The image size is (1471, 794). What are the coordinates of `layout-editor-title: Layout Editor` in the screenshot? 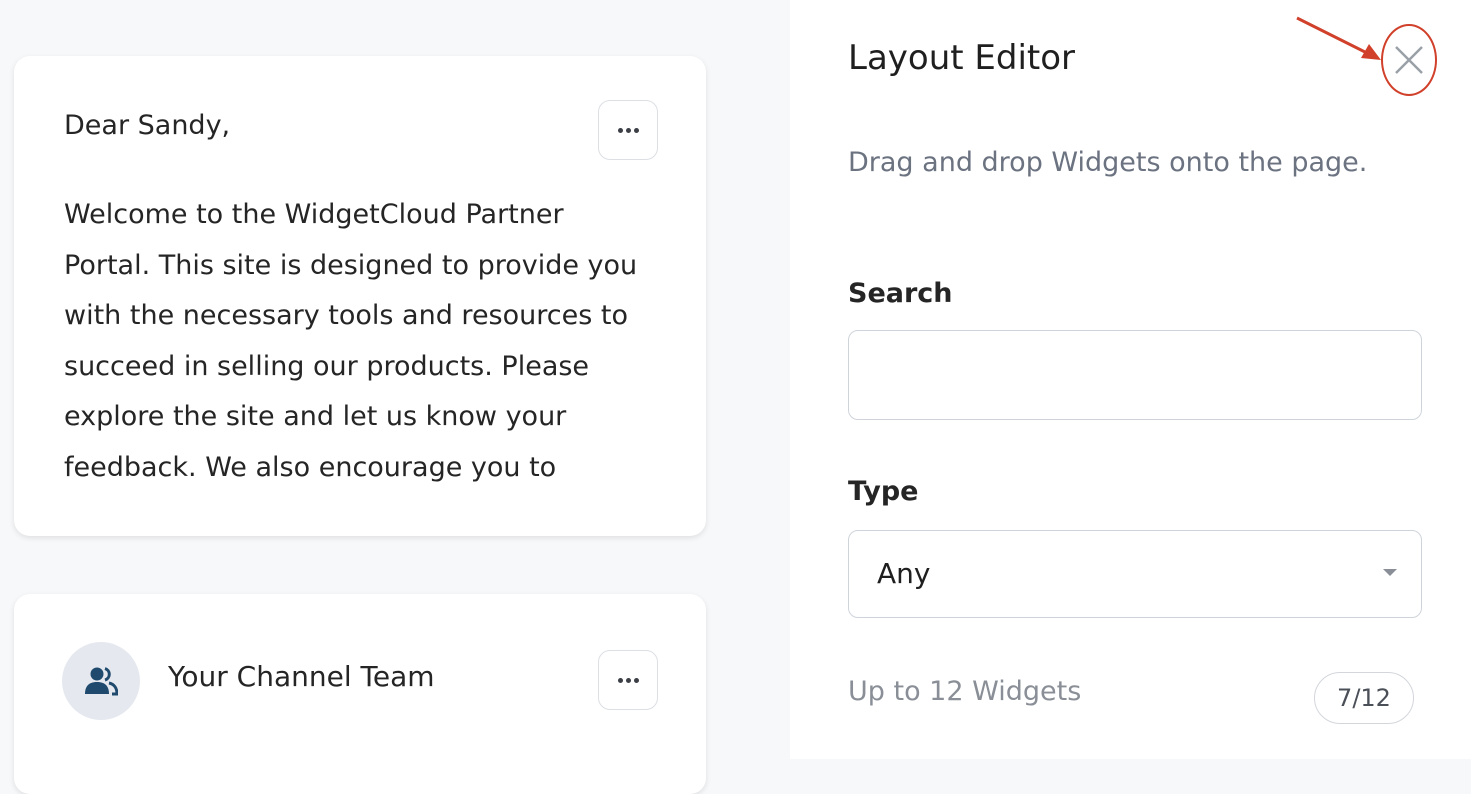 It's located at (962, 58).